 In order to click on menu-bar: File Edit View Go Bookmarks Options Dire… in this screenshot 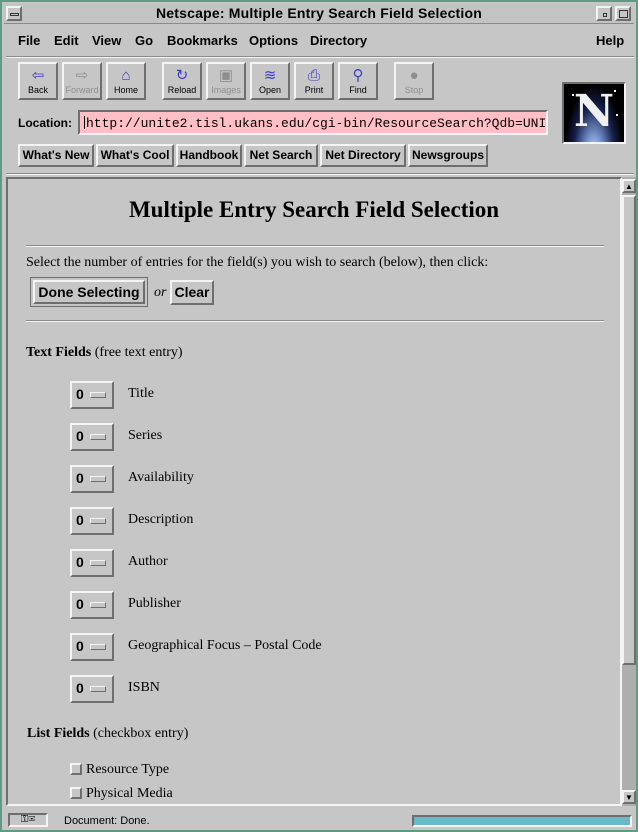, I will do `click(320, 42)`.